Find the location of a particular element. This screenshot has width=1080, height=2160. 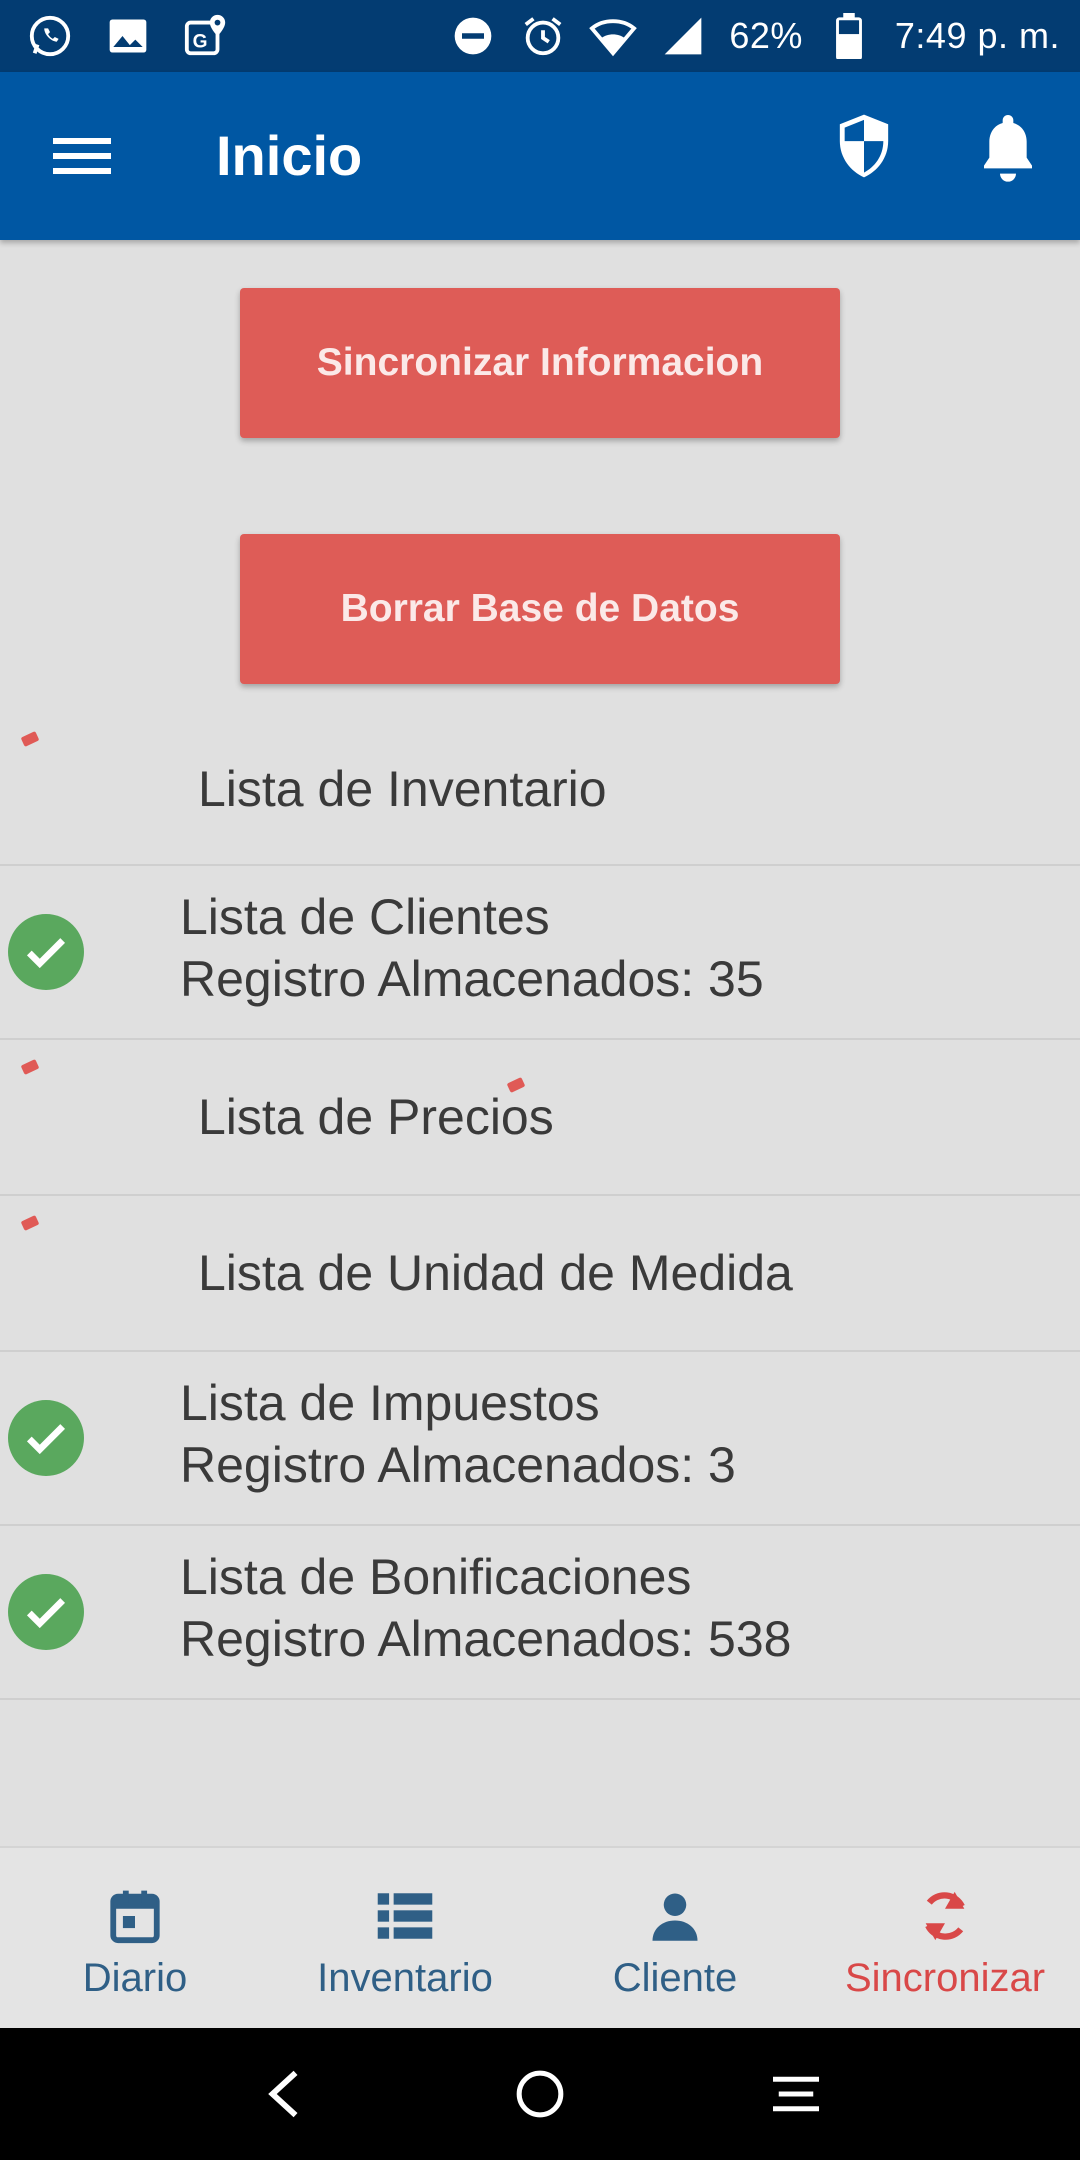

battery-icon is located at coordinates (849, 36).